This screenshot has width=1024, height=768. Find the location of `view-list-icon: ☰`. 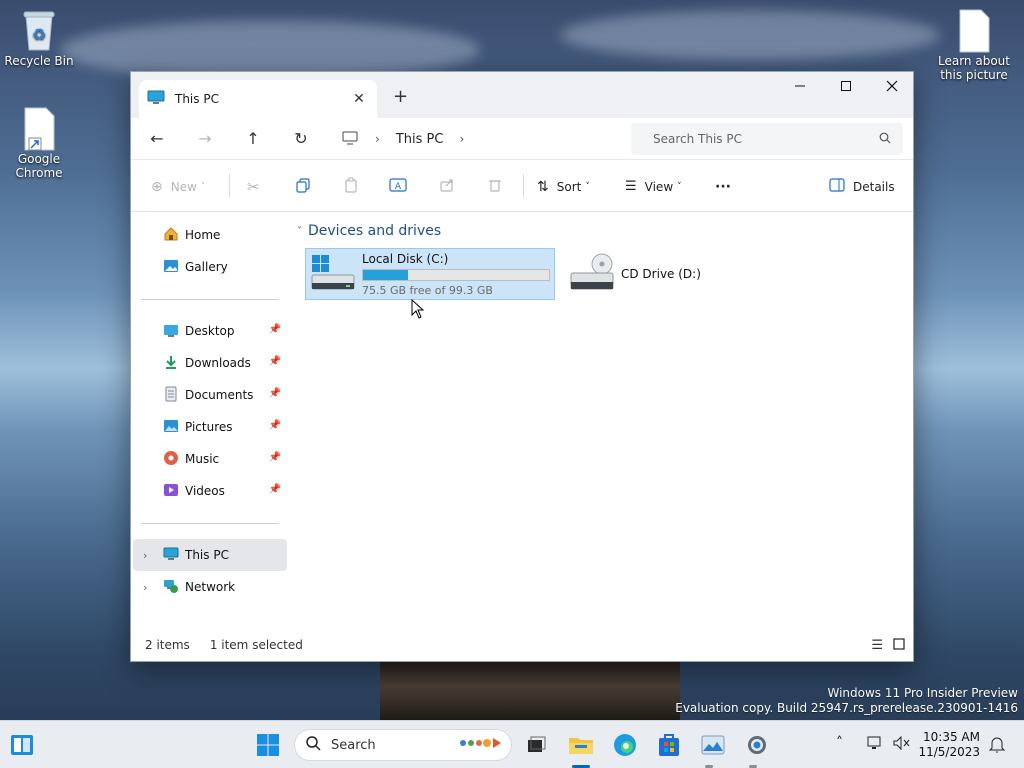

view-list-icon: ☰ is located at coordinates (631, 186).